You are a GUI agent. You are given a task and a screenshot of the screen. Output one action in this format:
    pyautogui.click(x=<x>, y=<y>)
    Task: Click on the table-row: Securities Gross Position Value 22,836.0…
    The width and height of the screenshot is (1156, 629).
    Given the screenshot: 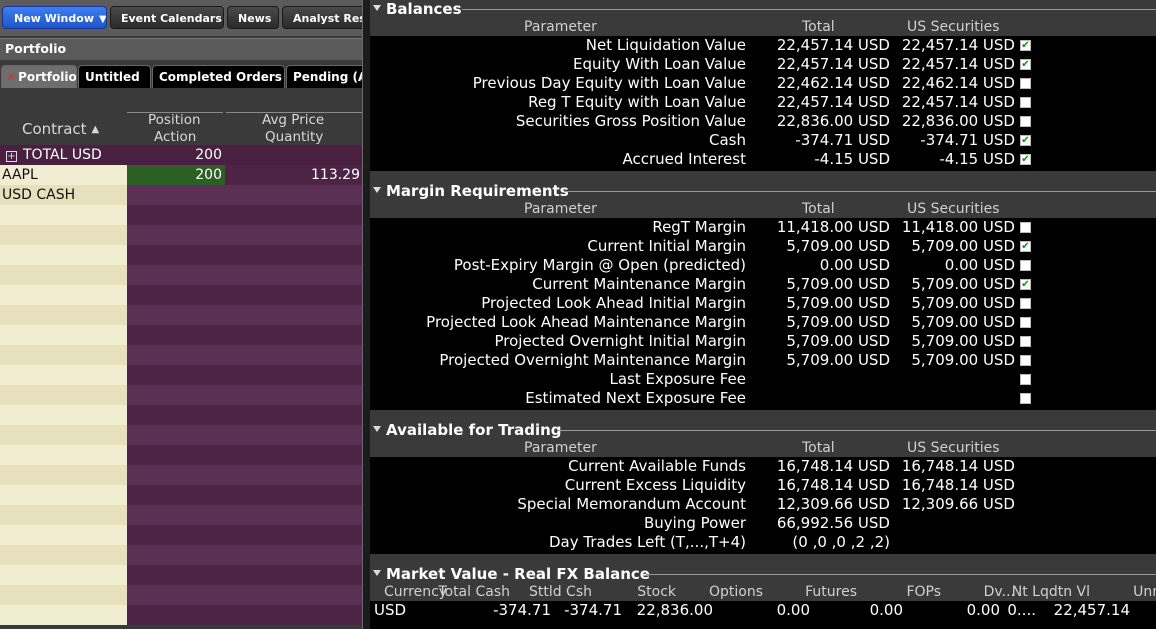 What is the action you would take?
    pyautogui.click(x=763, y=121)
    